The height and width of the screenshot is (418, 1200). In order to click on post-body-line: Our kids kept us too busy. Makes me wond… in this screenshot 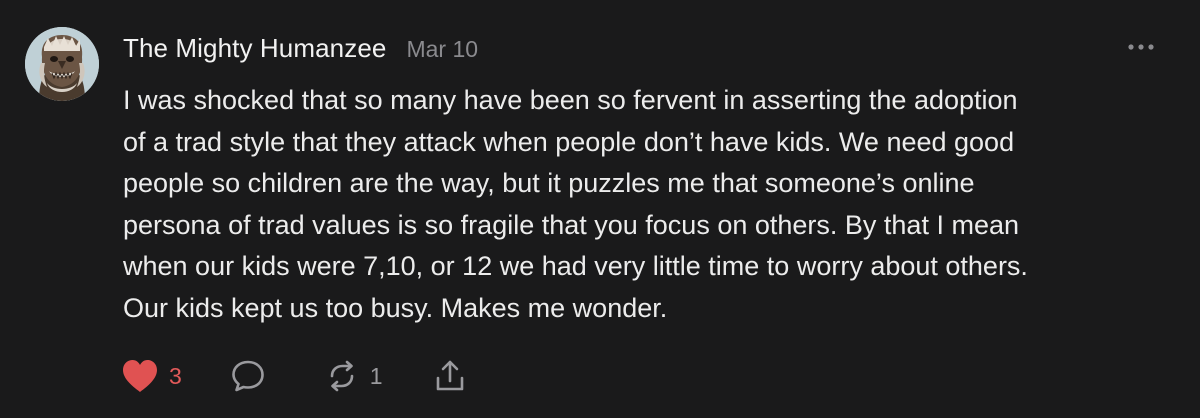, I will do `click(395, 307)`.